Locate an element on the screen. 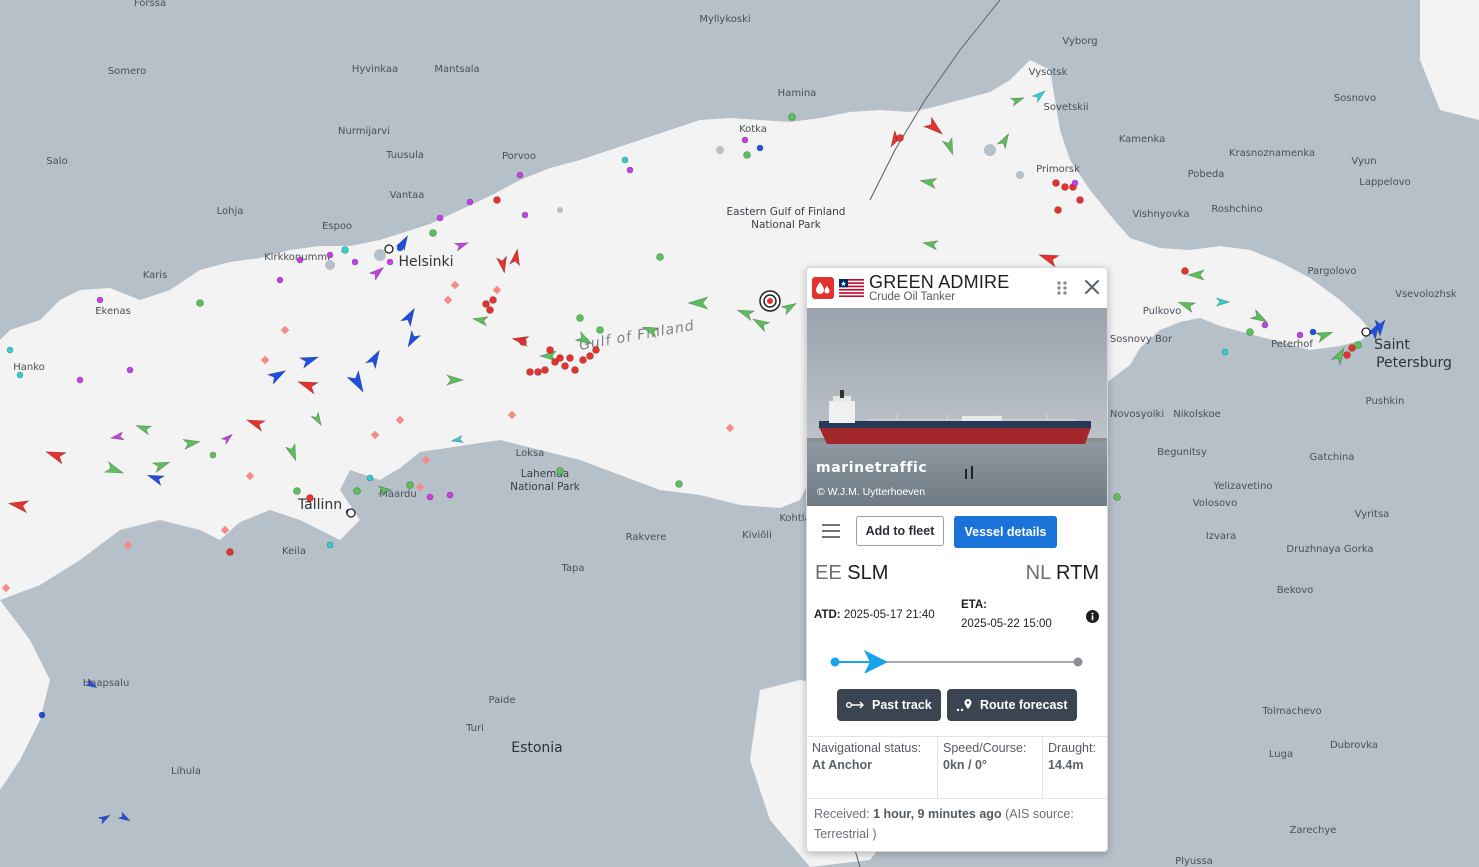 The image size is (1479, 867). departure-port: EE SLM is located at coordinates (851, 573).